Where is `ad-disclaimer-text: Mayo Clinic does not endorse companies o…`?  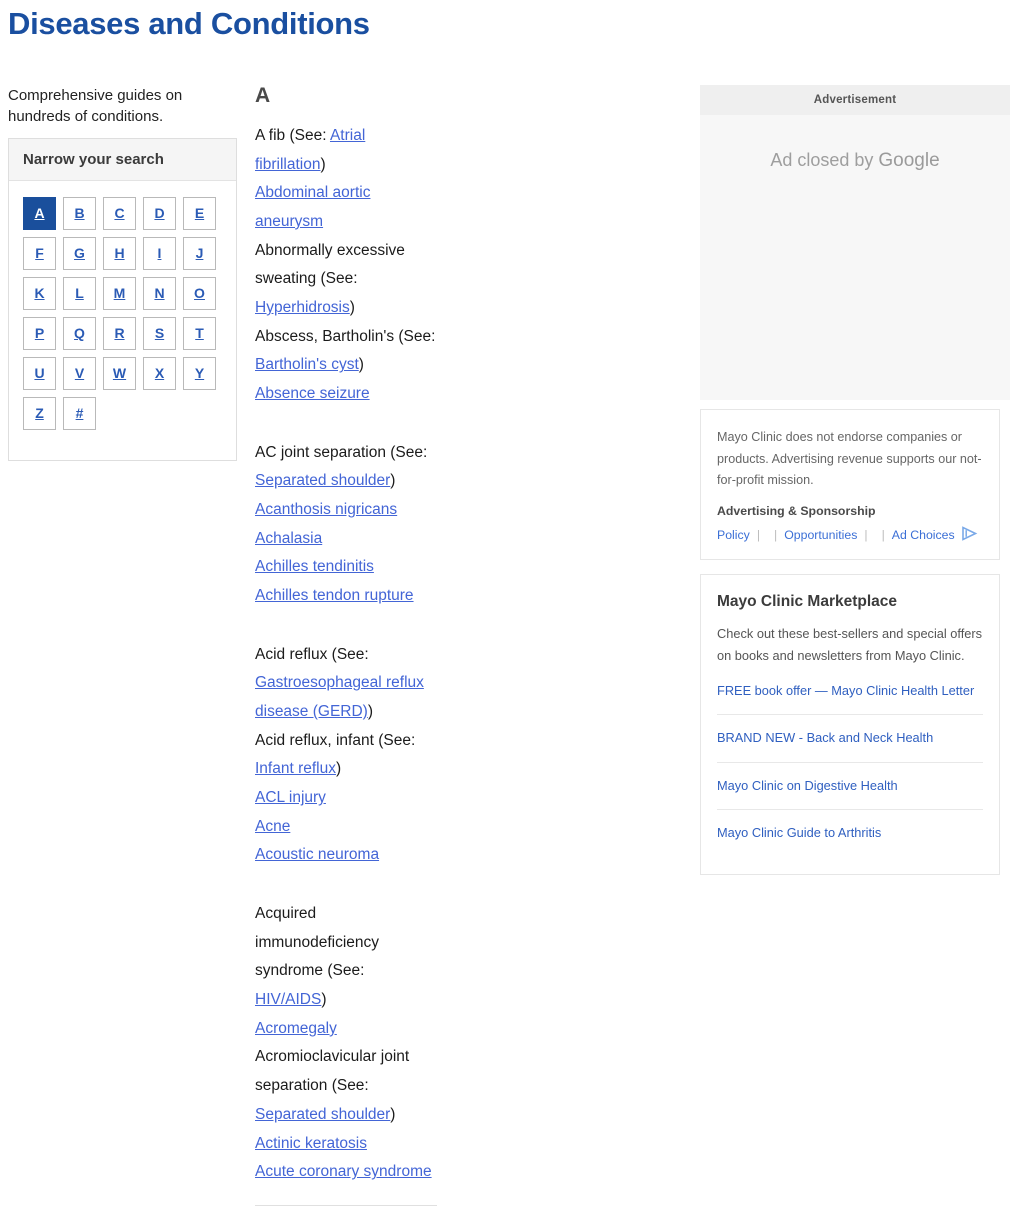 ad-disclaimer-text: Mayo Clinic does not endorse companies o… is located at coordinates (849, 459).